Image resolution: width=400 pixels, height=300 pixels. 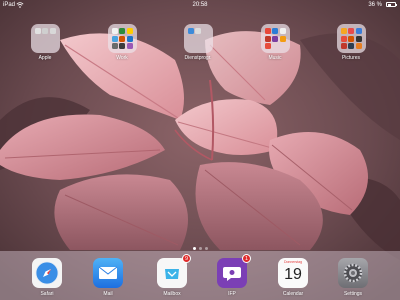 I want to click on folder-label: Work, so click(x=122, y=58).